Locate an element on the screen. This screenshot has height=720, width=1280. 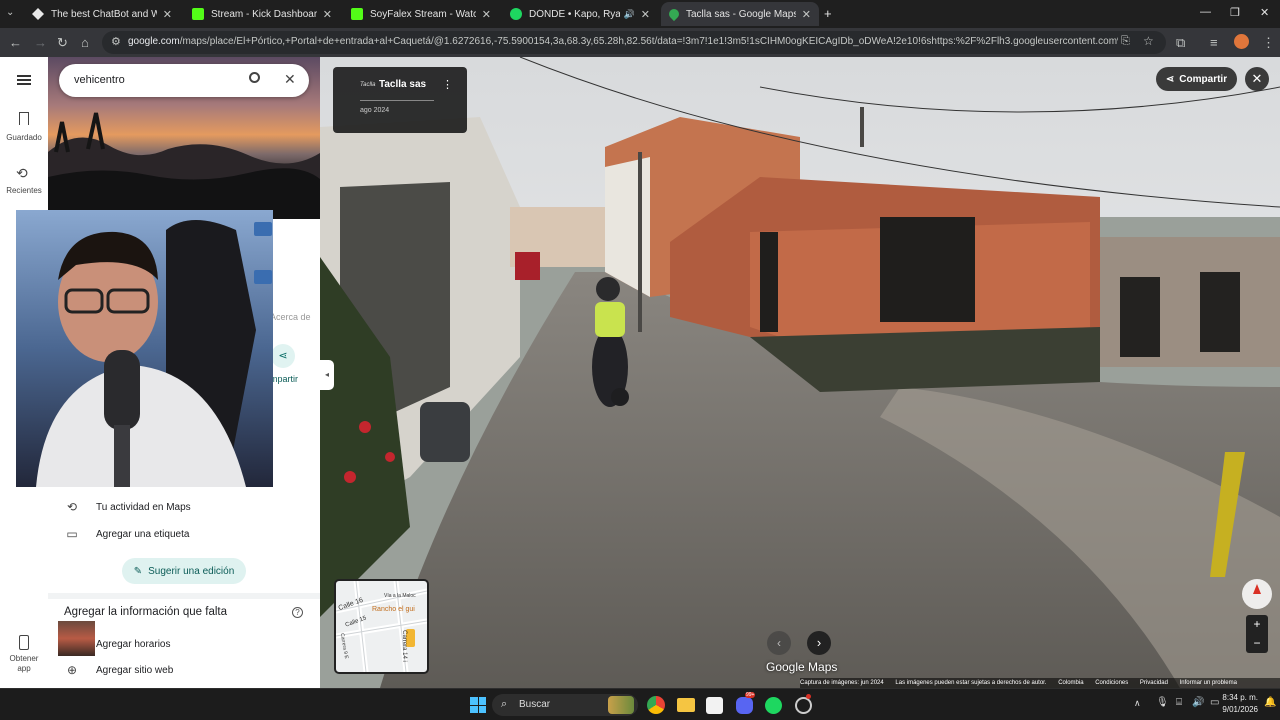
search-icon is located at coordinates (254, 77).